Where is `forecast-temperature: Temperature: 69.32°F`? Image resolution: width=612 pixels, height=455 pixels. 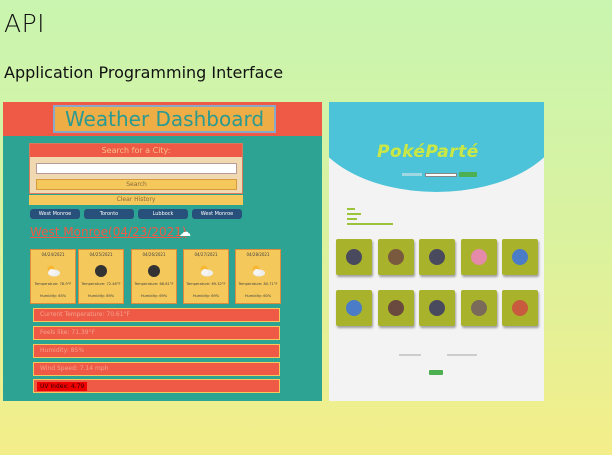 forecast-temperature: Temperature: 69.32°F is located at coordinates (206, 284).